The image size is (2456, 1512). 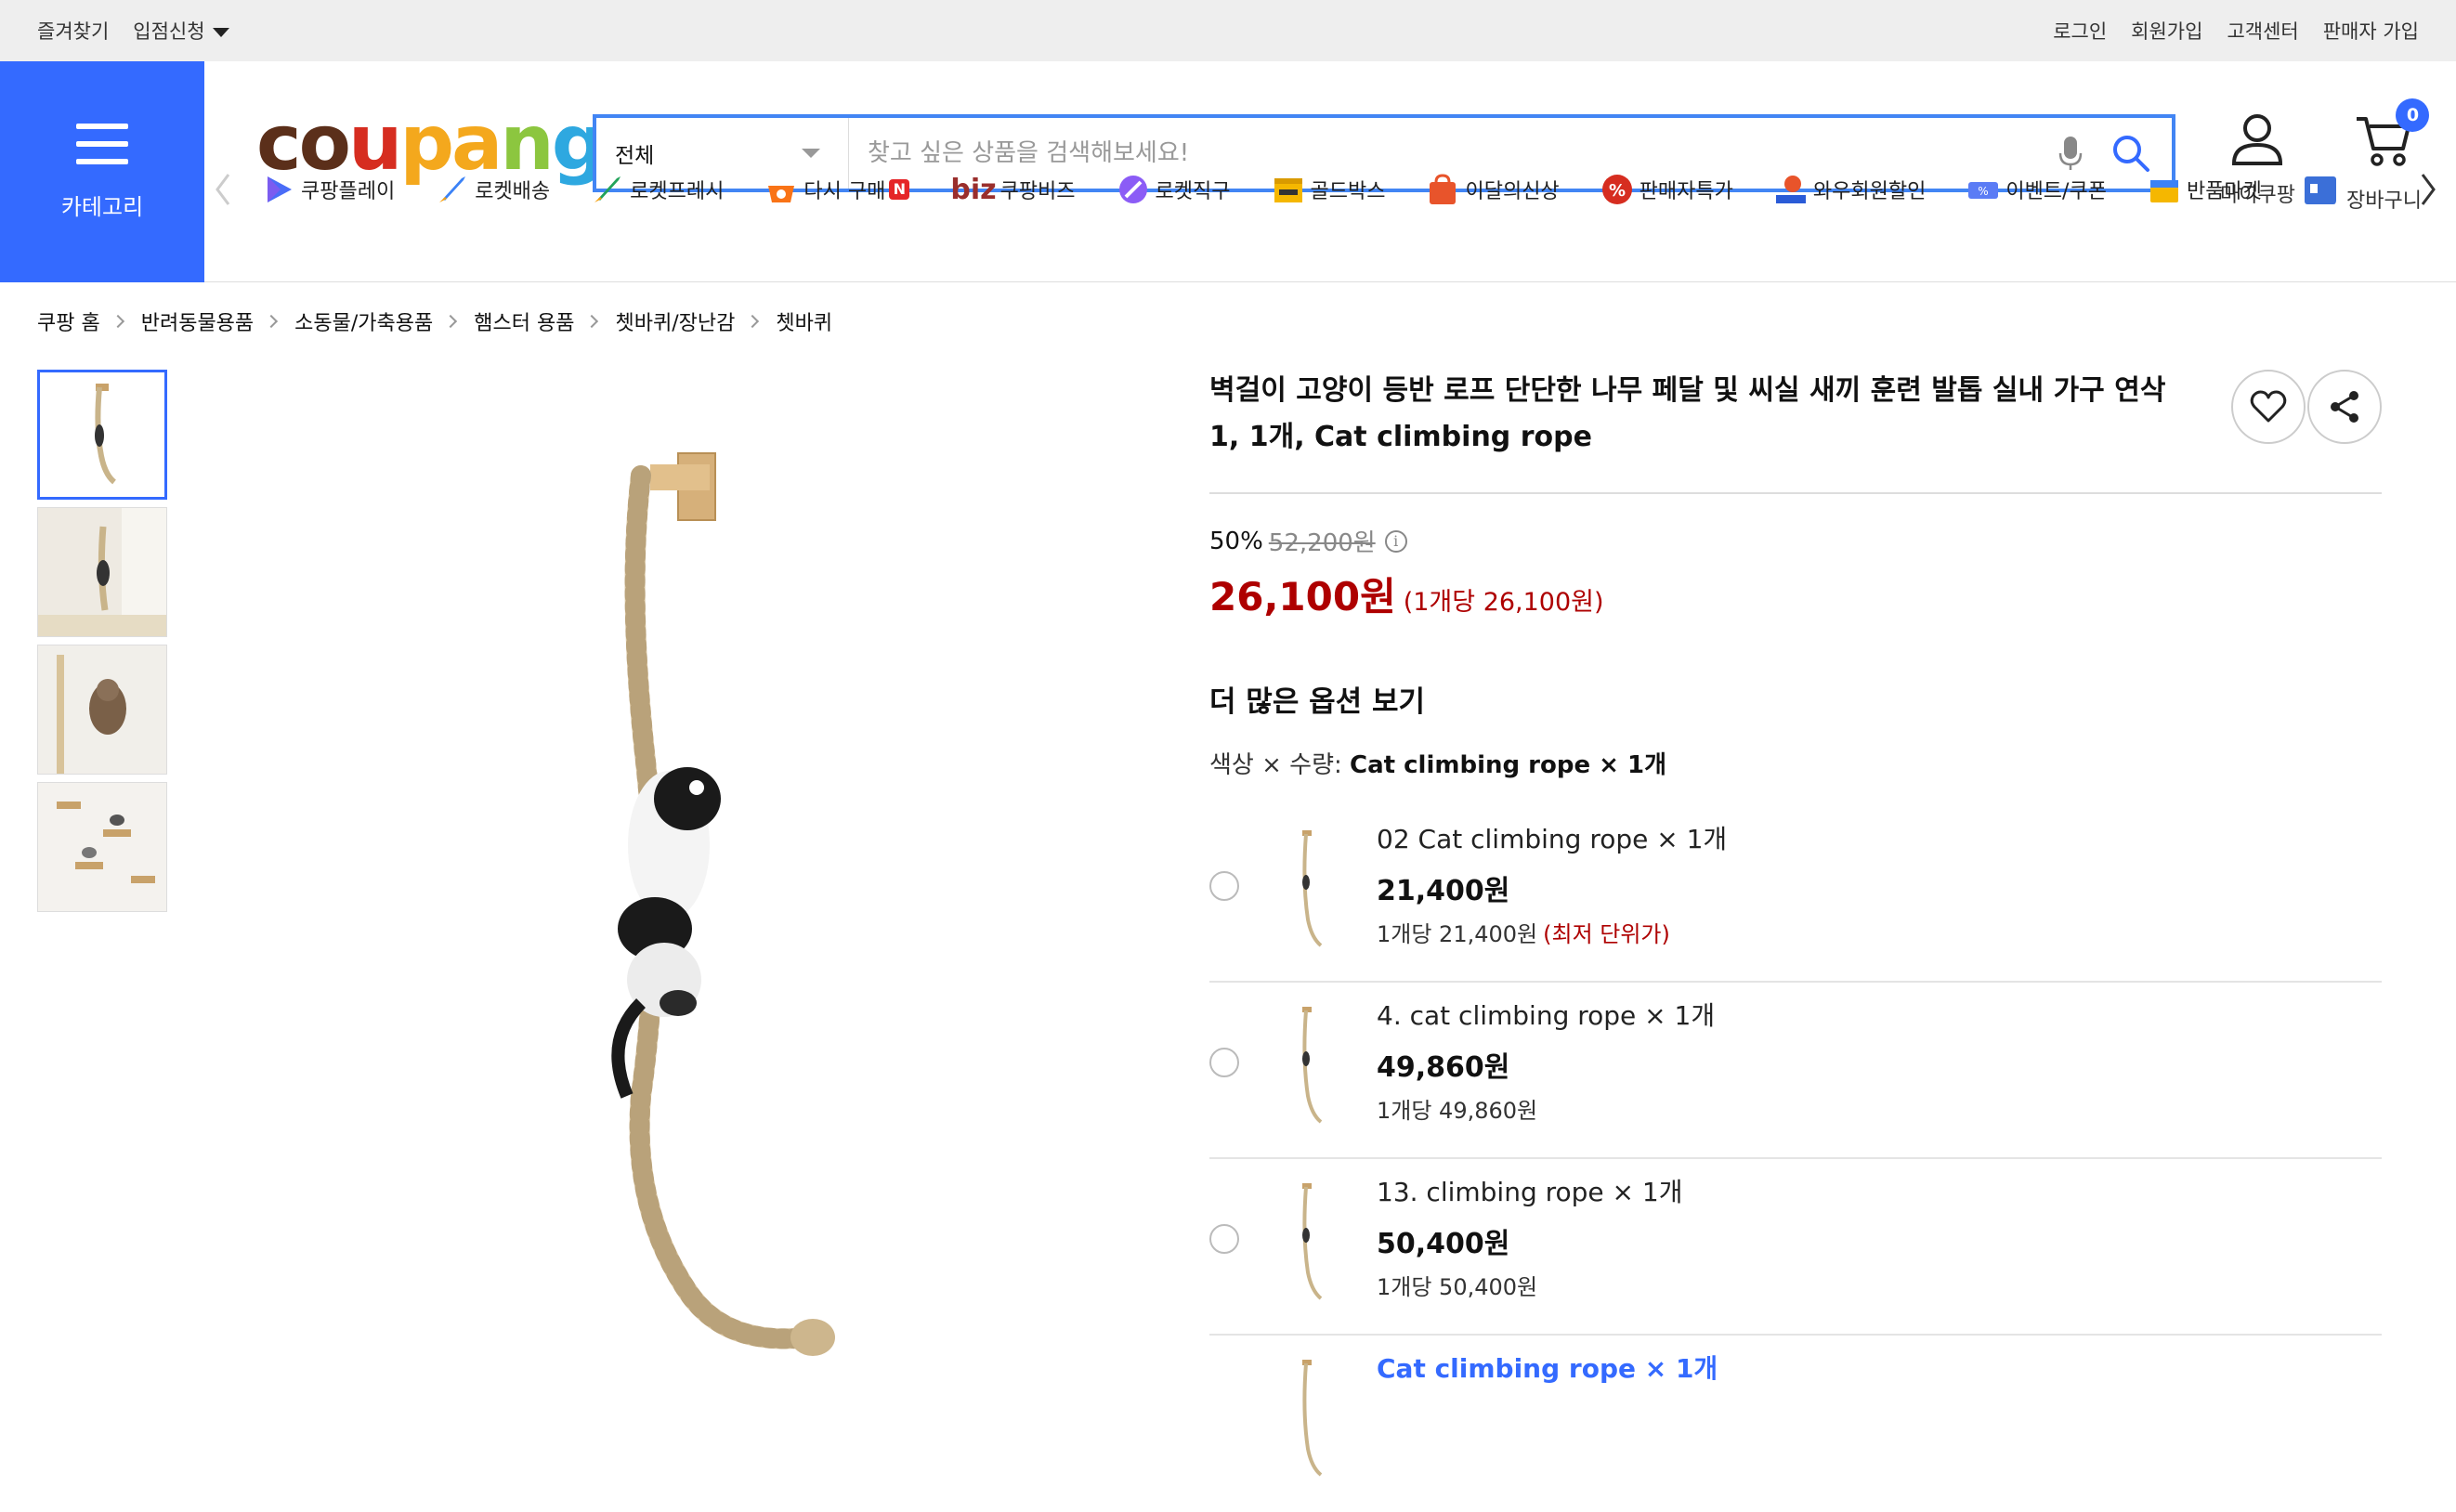 I want to click on nav-item-goldbox: 골드박스, so click(x=1328, y=189).